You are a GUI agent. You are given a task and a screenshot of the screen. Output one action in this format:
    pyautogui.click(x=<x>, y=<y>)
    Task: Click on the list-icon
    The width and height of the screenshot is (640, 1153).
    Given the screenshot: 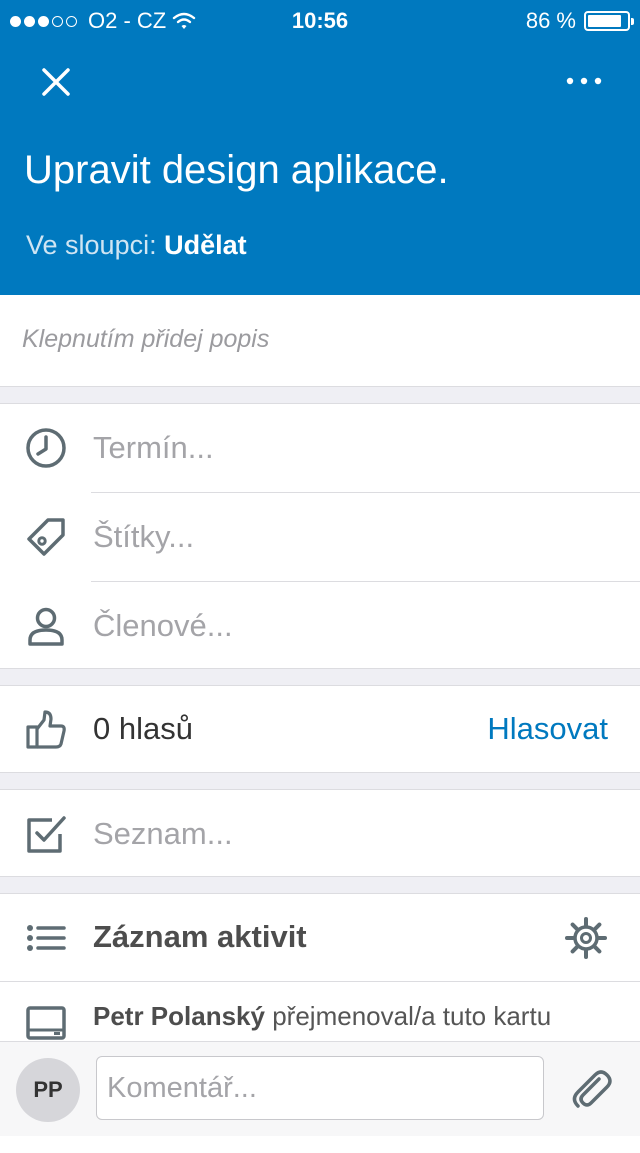 What is the action you would take?
    pyautogui.click(x=46, y=938)
    